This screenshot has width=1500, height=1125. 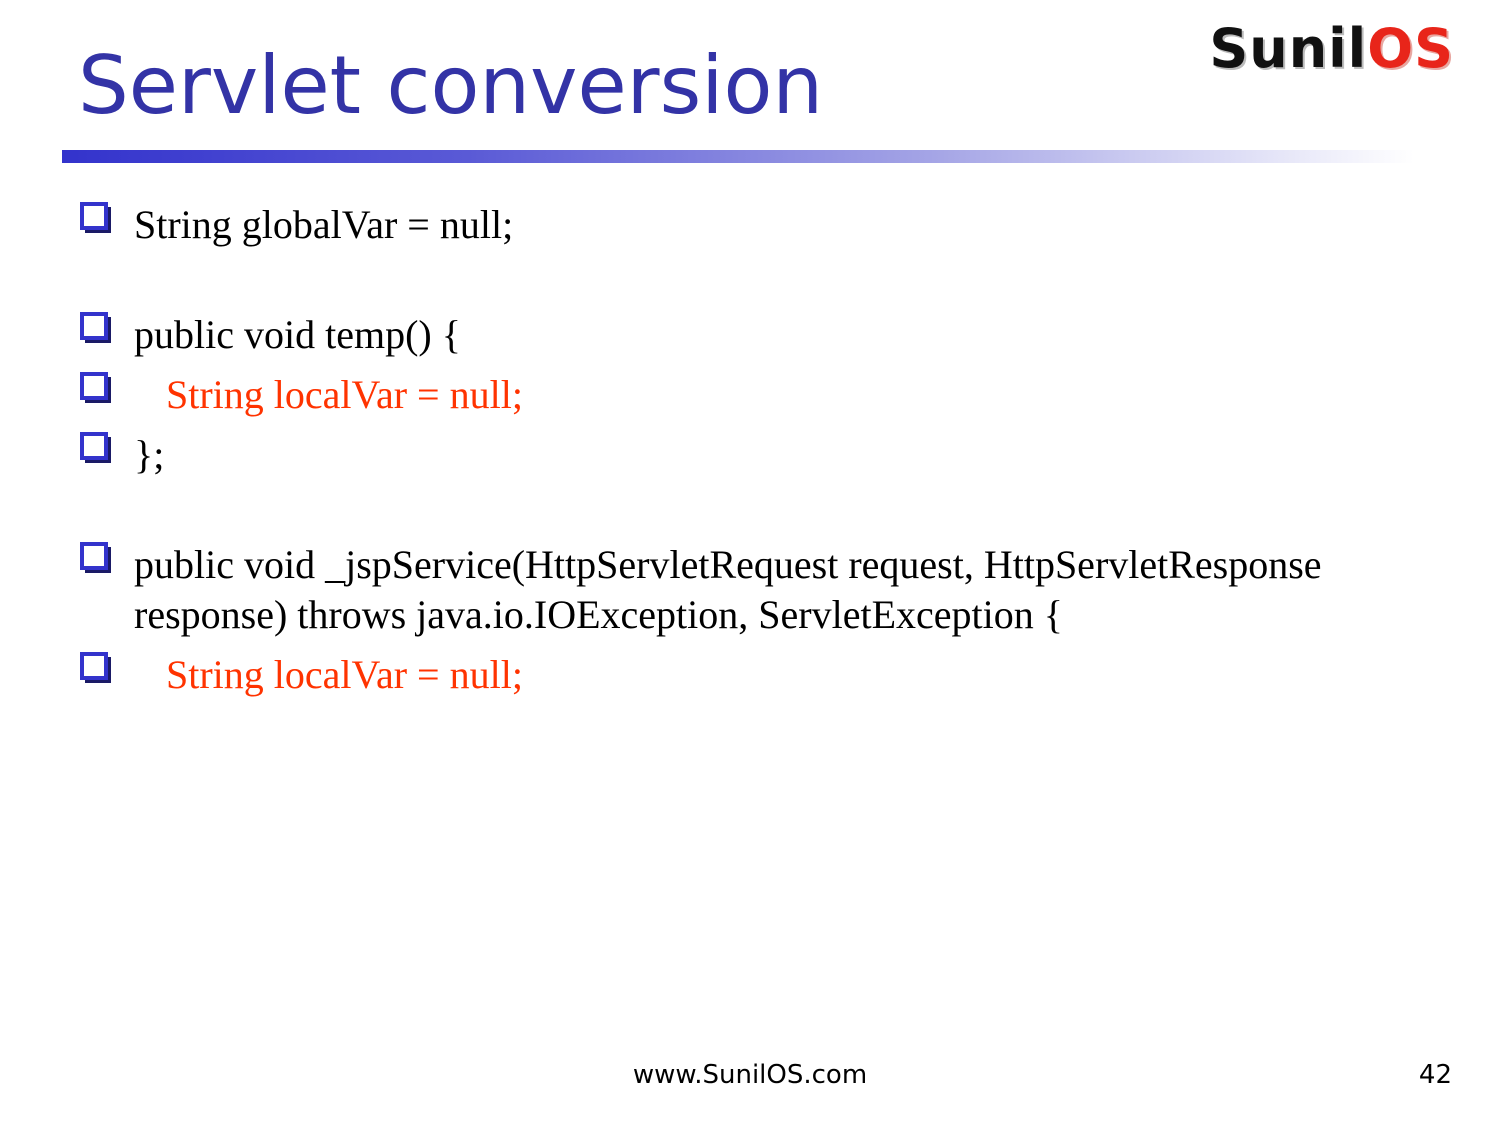 What do you see at coordinates (750, 1075) in the screenshot?
I see `footer-url: www.SunilOS.com` at bounding box center [750, 1075].